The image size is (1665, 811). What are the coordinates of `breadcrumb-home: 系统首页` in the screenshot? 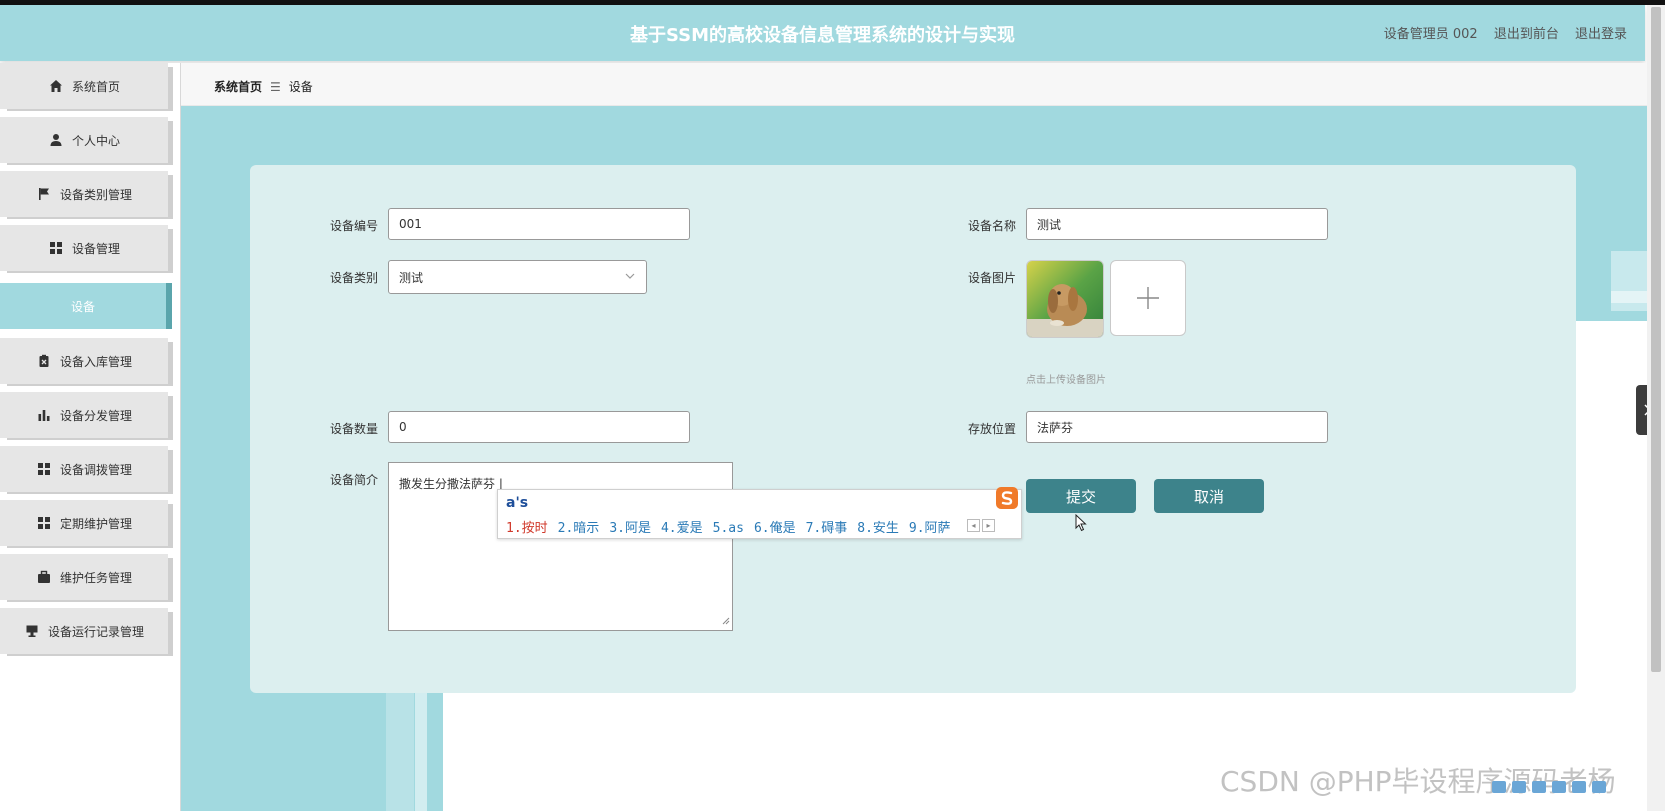 It's located at (238, 87).